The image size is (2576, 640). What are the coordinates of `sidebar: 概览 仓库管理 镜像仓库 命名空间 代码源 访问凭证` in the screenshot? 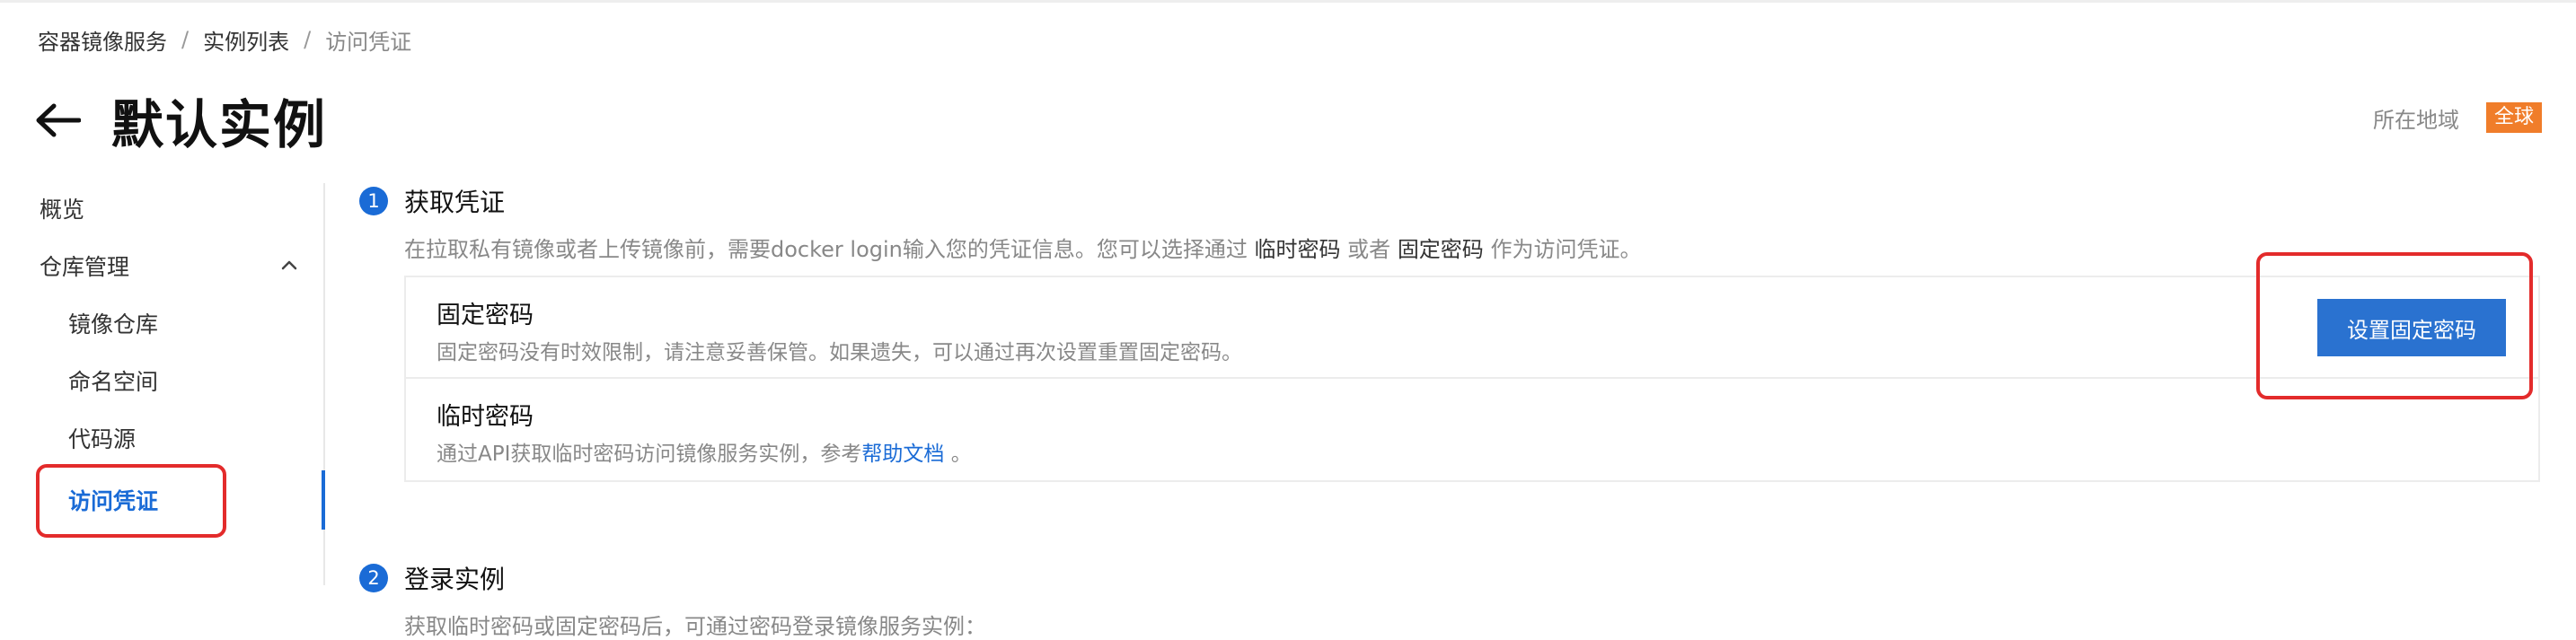 It's located at (162, 384).